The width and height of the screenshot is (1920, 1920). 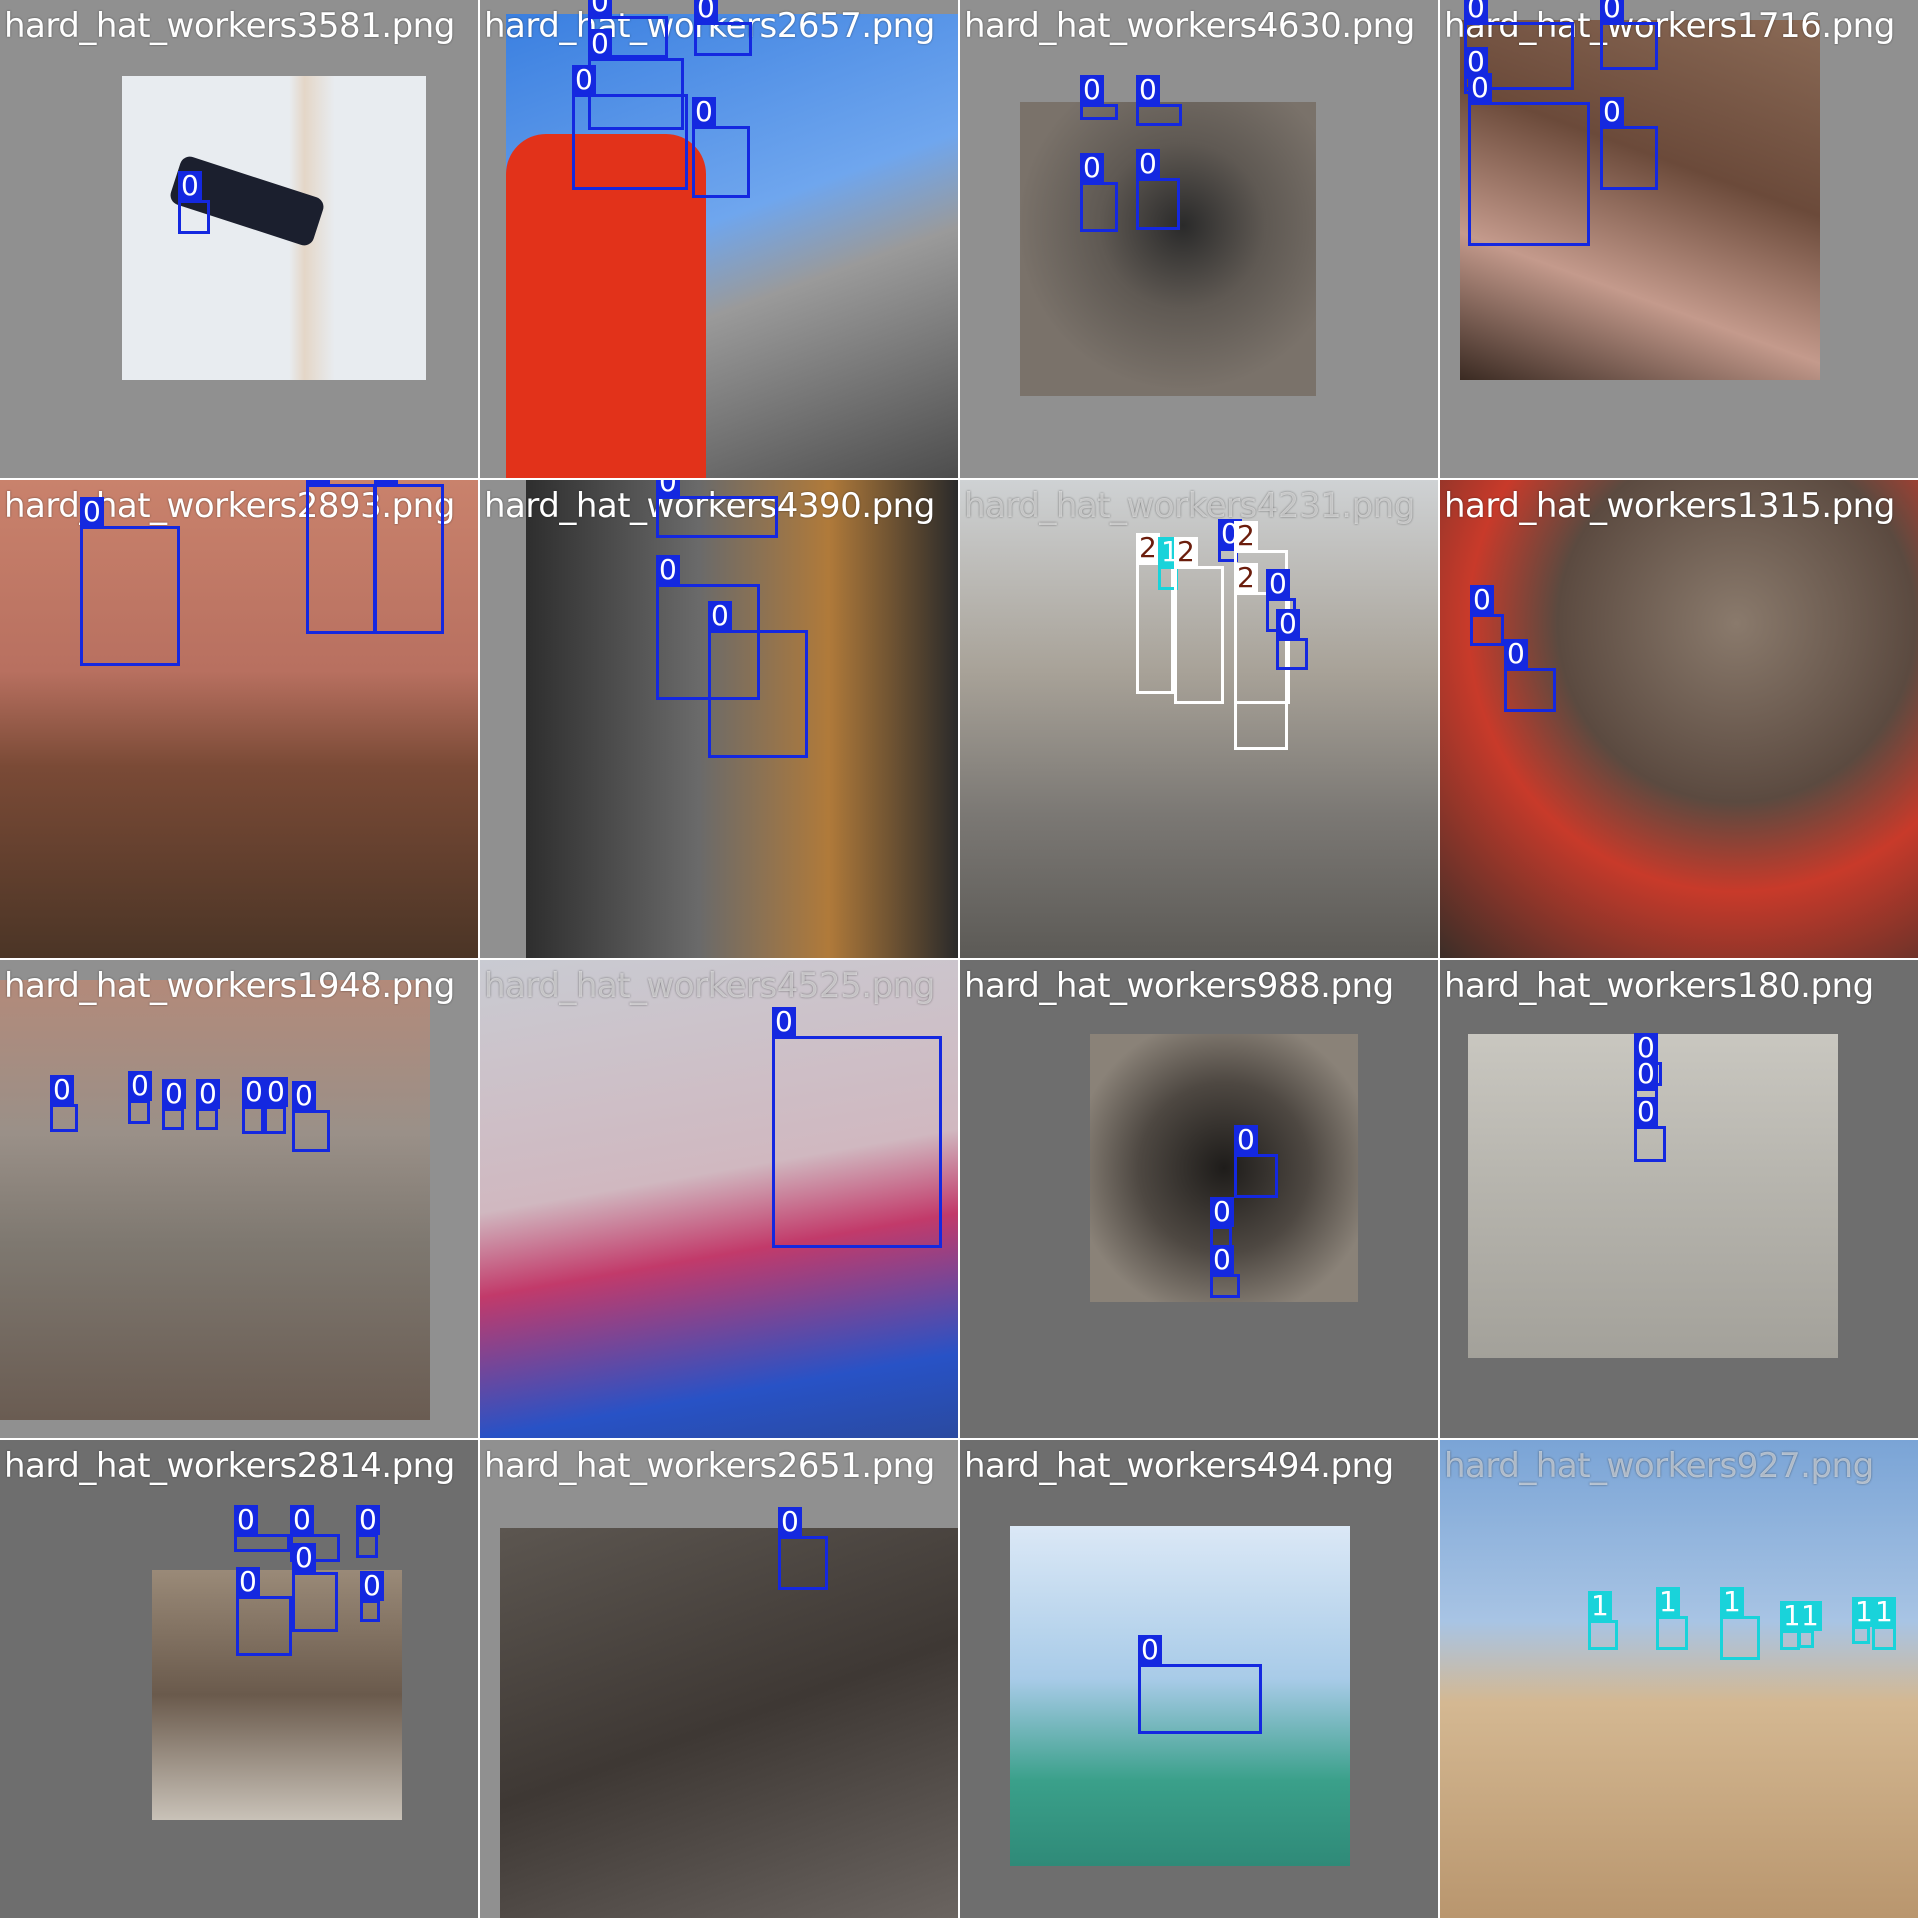 What do you see at coordinates (1659, 1466) in the screenshot?
I see `filename: hard_hat_workers927.png` at bounding box center [1659, 1466].